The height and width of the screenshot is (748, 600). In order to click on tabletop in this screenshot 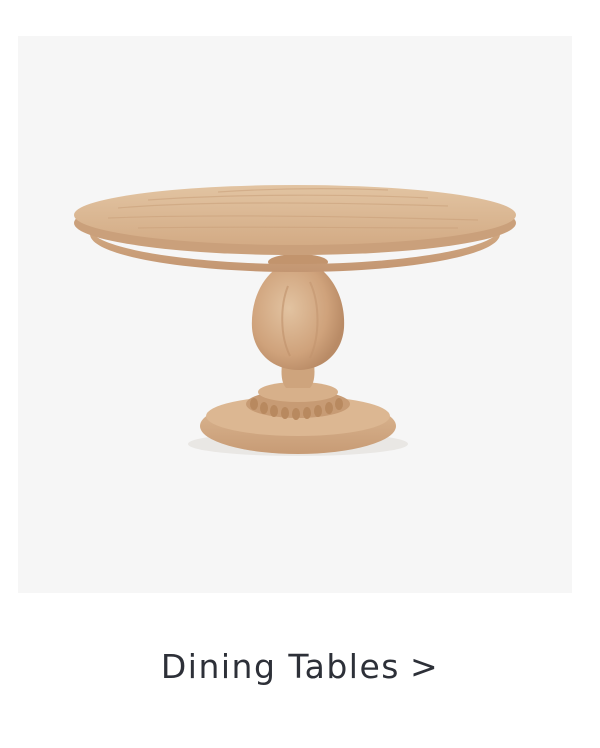, I will do `click(295, 215)`.